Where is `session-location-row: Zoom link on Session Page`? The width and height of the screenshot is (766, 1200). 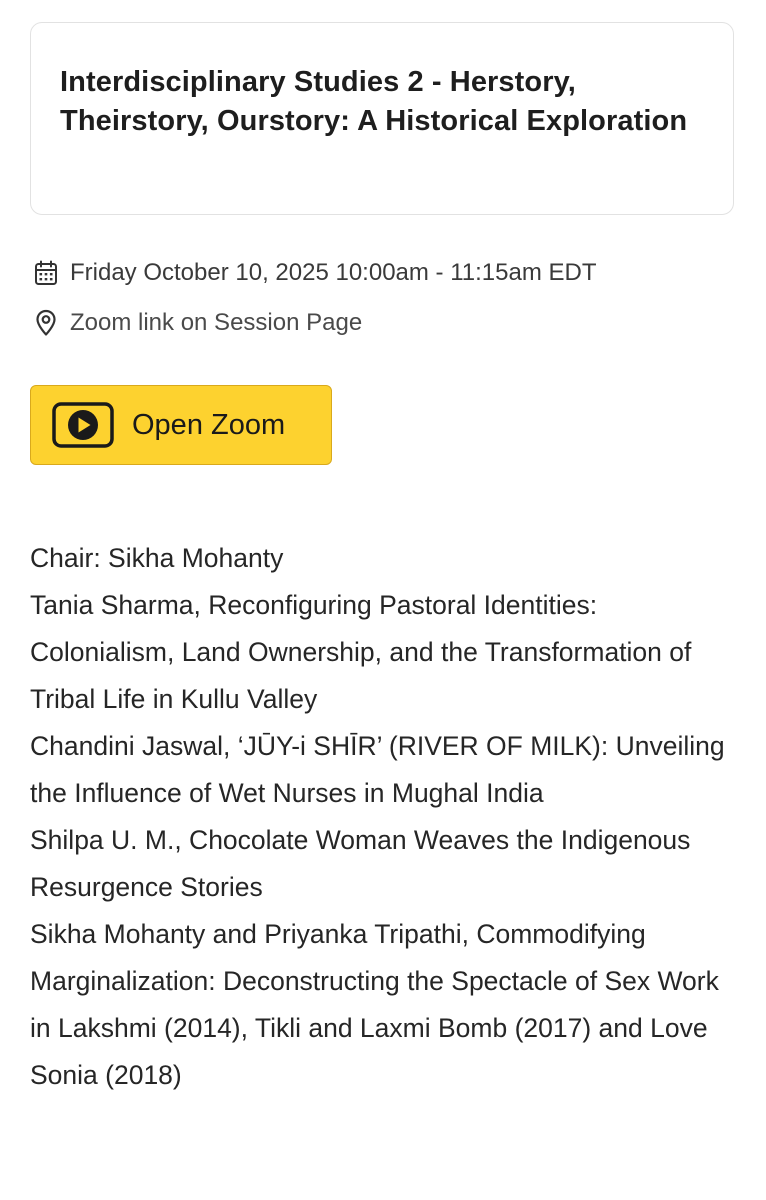
session-location-row: Zoom link on Session Page is located at coordinates (197, 323).